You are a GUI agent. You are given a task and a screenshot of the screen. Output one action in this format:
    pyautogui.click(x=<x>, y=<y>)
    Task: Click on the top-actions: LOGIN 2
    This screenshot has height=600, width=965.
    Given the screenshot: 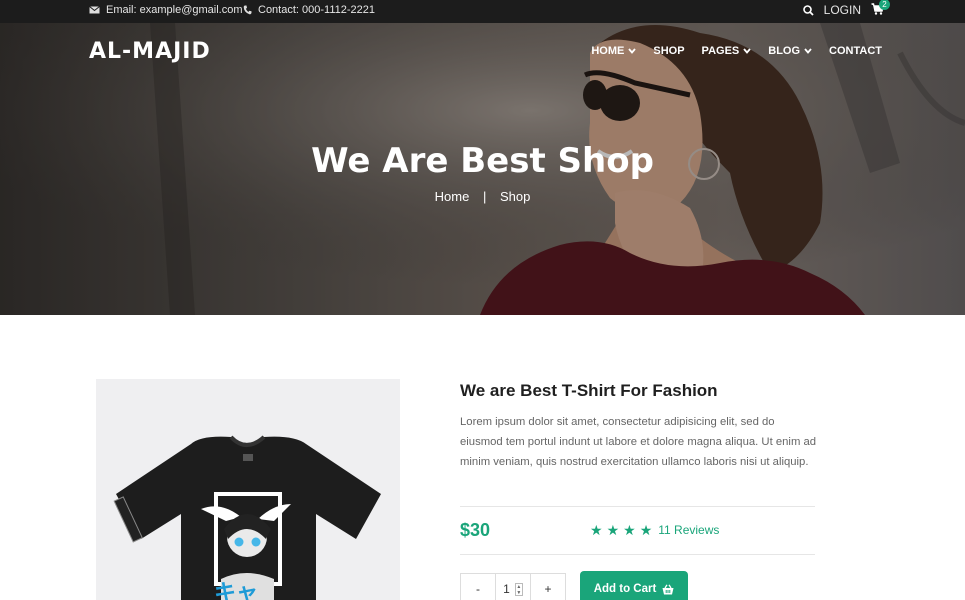 What is the action you would take?
    pyautogui.click(x=846, y=8)
    